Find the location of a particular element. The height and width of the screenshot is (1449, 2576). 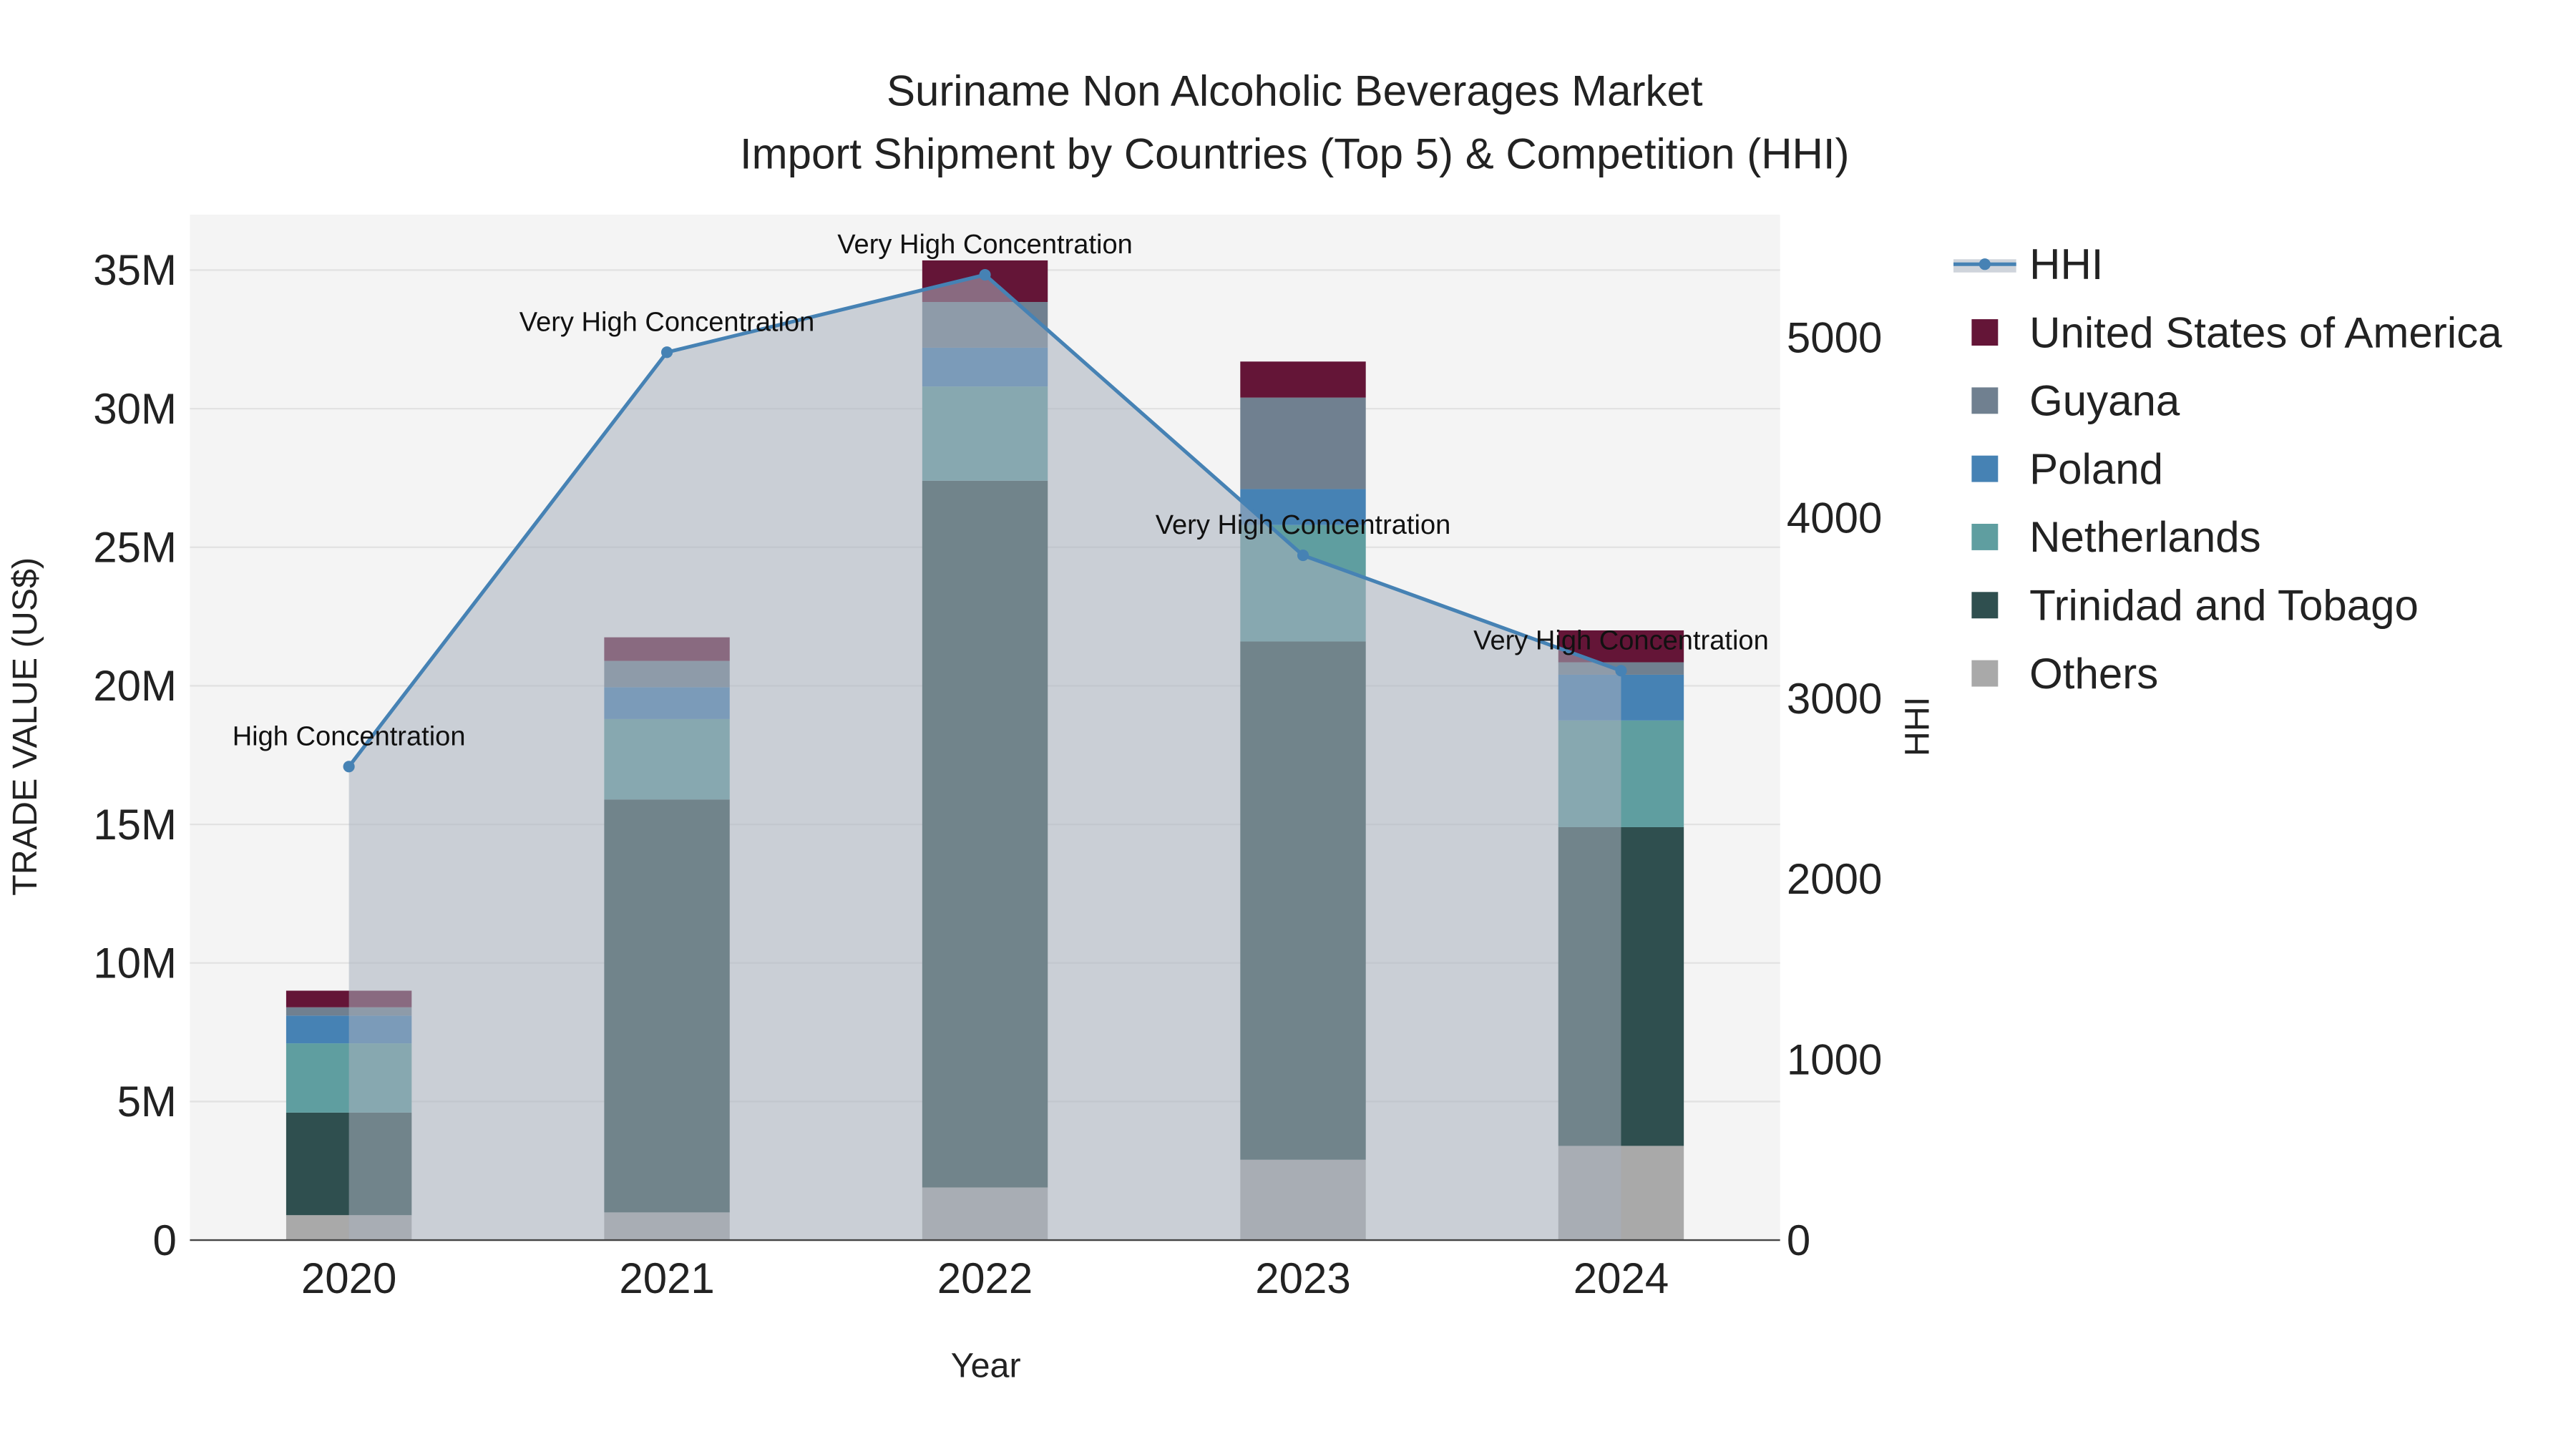

y2-axis-label: HHI is located at coordinates (1917, 726).